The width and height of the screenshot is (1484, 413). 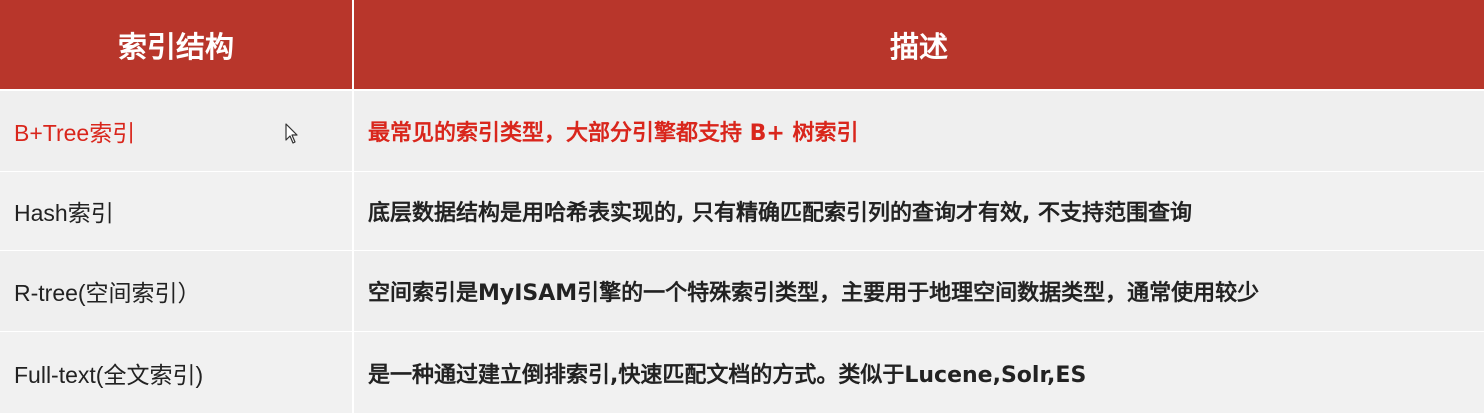 I want to click on row-structure-cell: B+Tree索引, so click(x=177, y=131).